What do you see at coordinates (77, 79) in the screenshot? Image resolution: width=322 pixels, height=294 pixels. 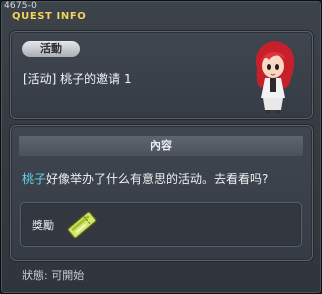 I see `quest-name: [活动] 桃子的邀请 1` at bounding box center [77, 79].